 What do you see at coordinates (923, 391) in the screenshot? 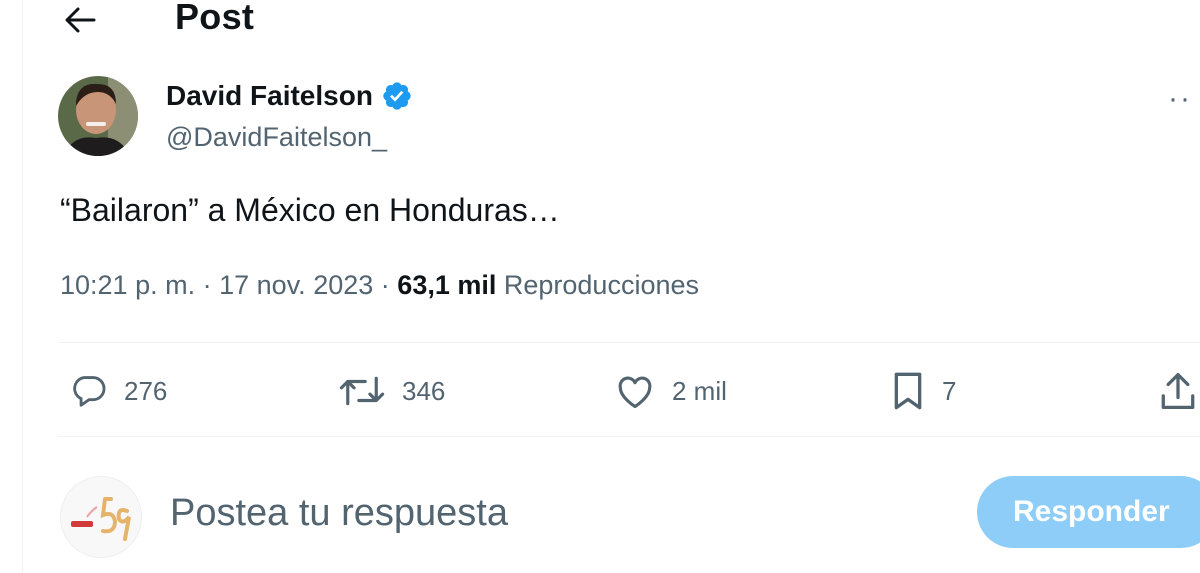
I see `bookmark-action: 7` at bounding box center [923, 391].